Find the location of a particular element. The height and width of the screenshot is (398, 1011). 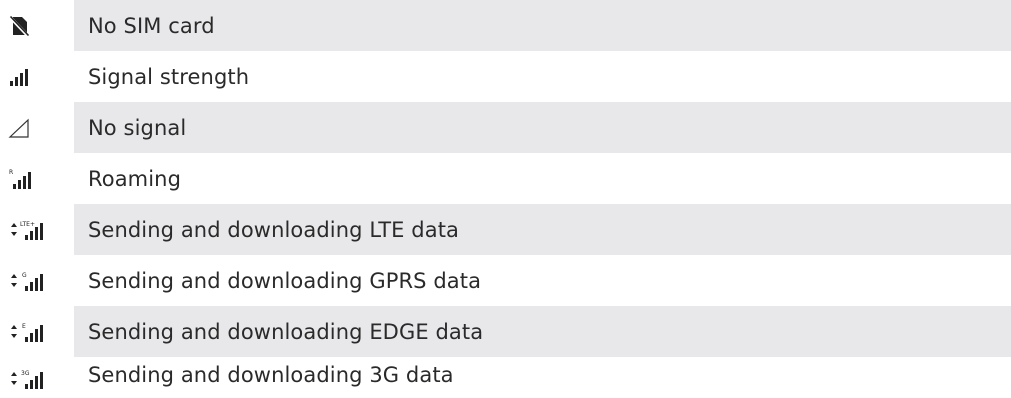

icon-cell: G is located at coordinates (37, 280).